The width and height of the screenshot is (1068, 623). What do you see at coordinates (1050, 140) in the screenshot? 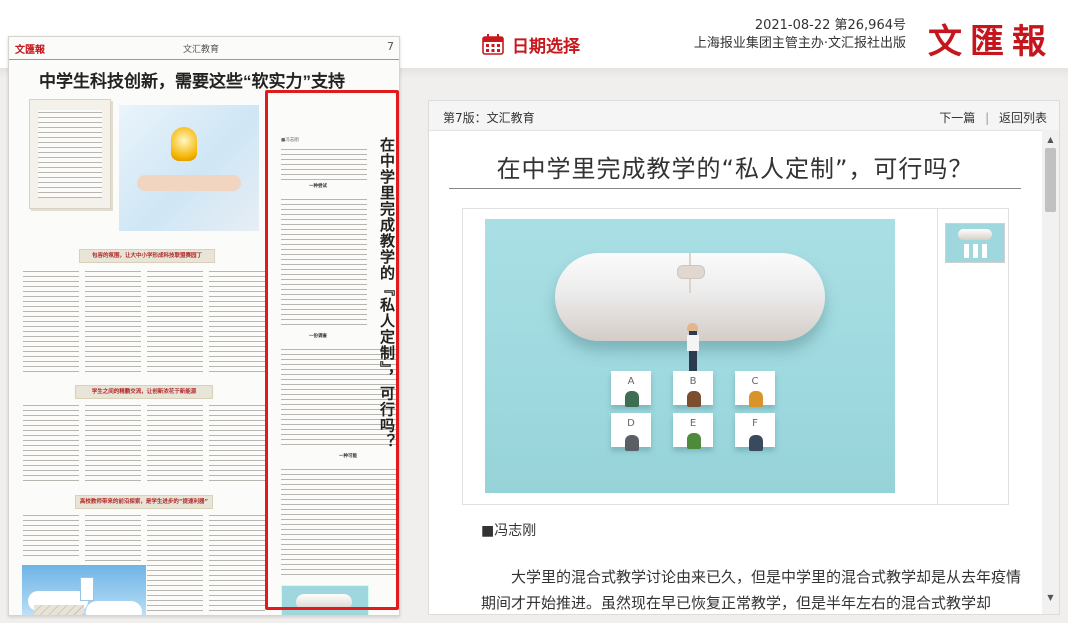
I see `chevron-up-icon: ▲` at bounding box center [1050, 140].